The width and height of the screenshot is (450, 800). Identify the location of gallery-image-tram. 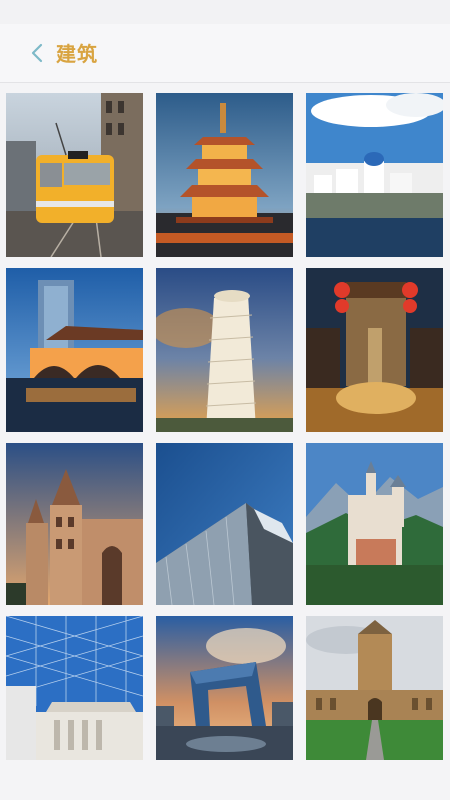
(74, 175).